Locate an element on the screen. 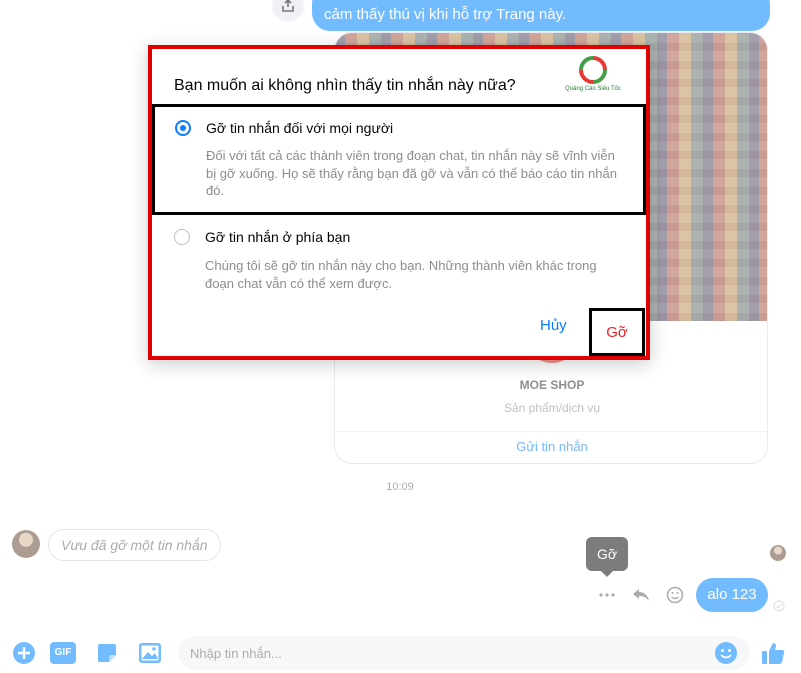 The image size is (801, 673). cancel-button: Hủy is located at coordinates (553, 325).